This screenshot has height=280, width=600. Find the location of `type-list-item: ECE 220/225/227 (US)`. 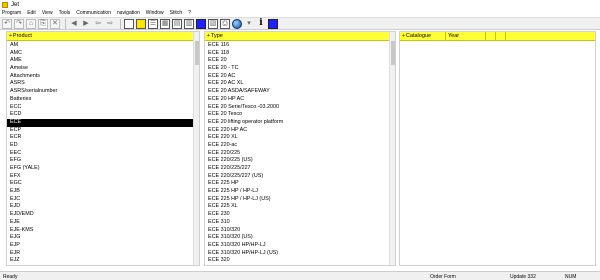

type-list-item: ECE 220/225/227 (US) is located at coordinates (300, 177).